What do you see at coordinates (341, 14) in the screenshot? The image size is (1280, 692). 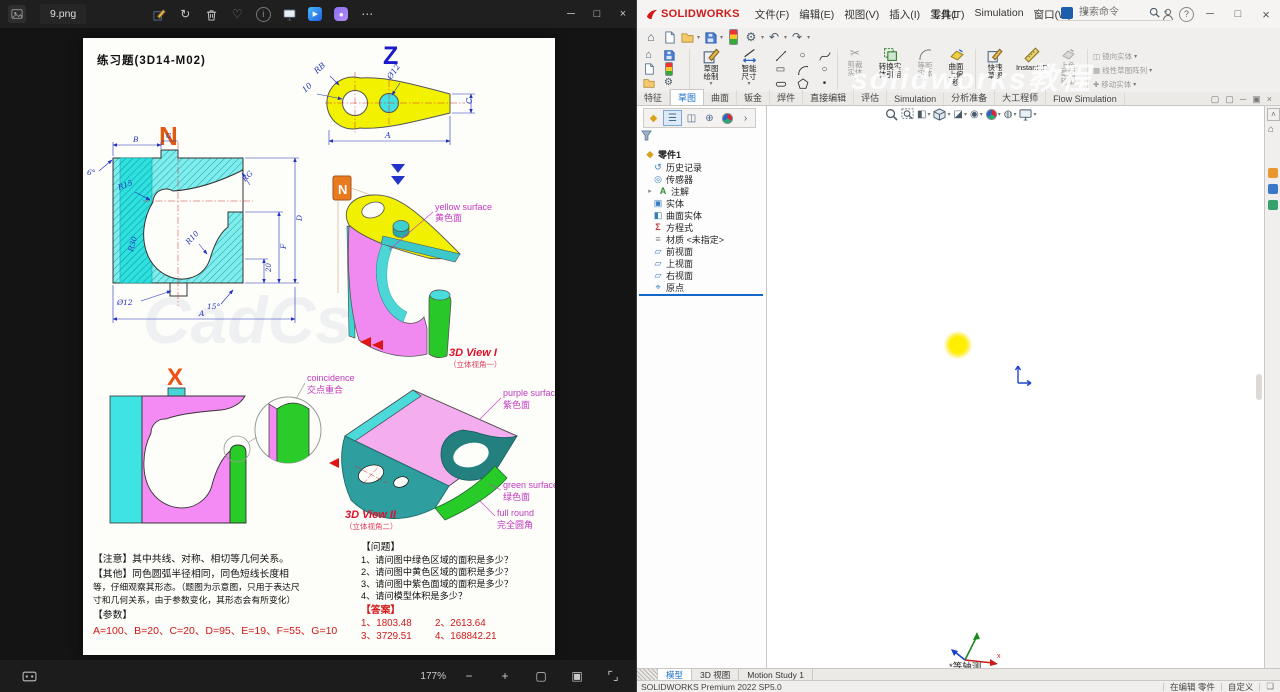 I see `designer-icon: ●` at bounding box center [341, 14].